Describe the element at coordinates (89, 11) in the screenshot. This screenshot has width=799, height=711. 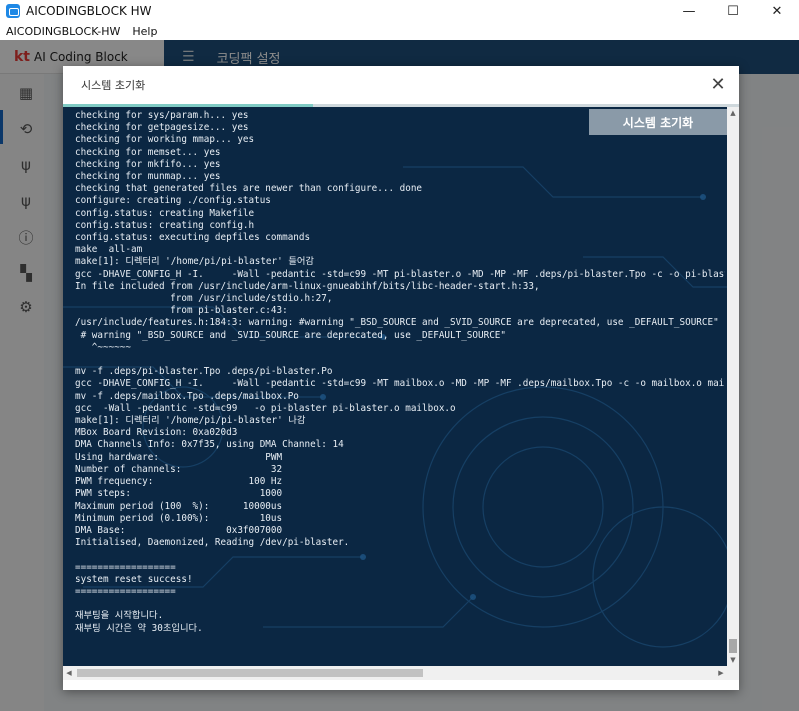
I see `window-title: AICODINGBLOCK HW` at that location.